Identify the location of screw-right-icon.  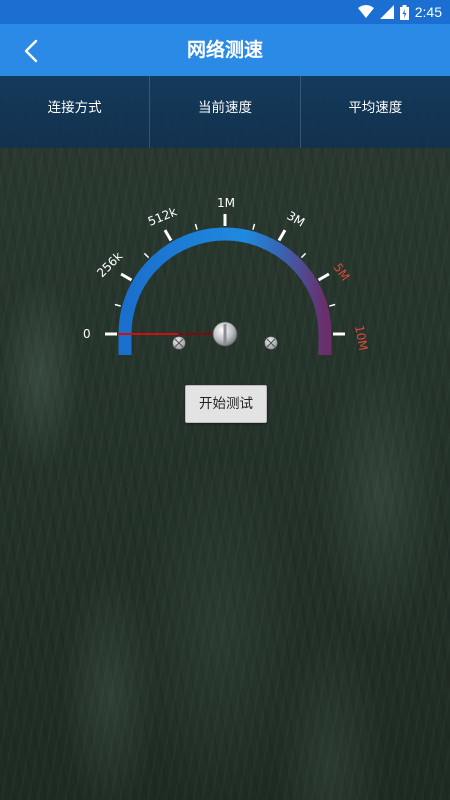
(271, 343).